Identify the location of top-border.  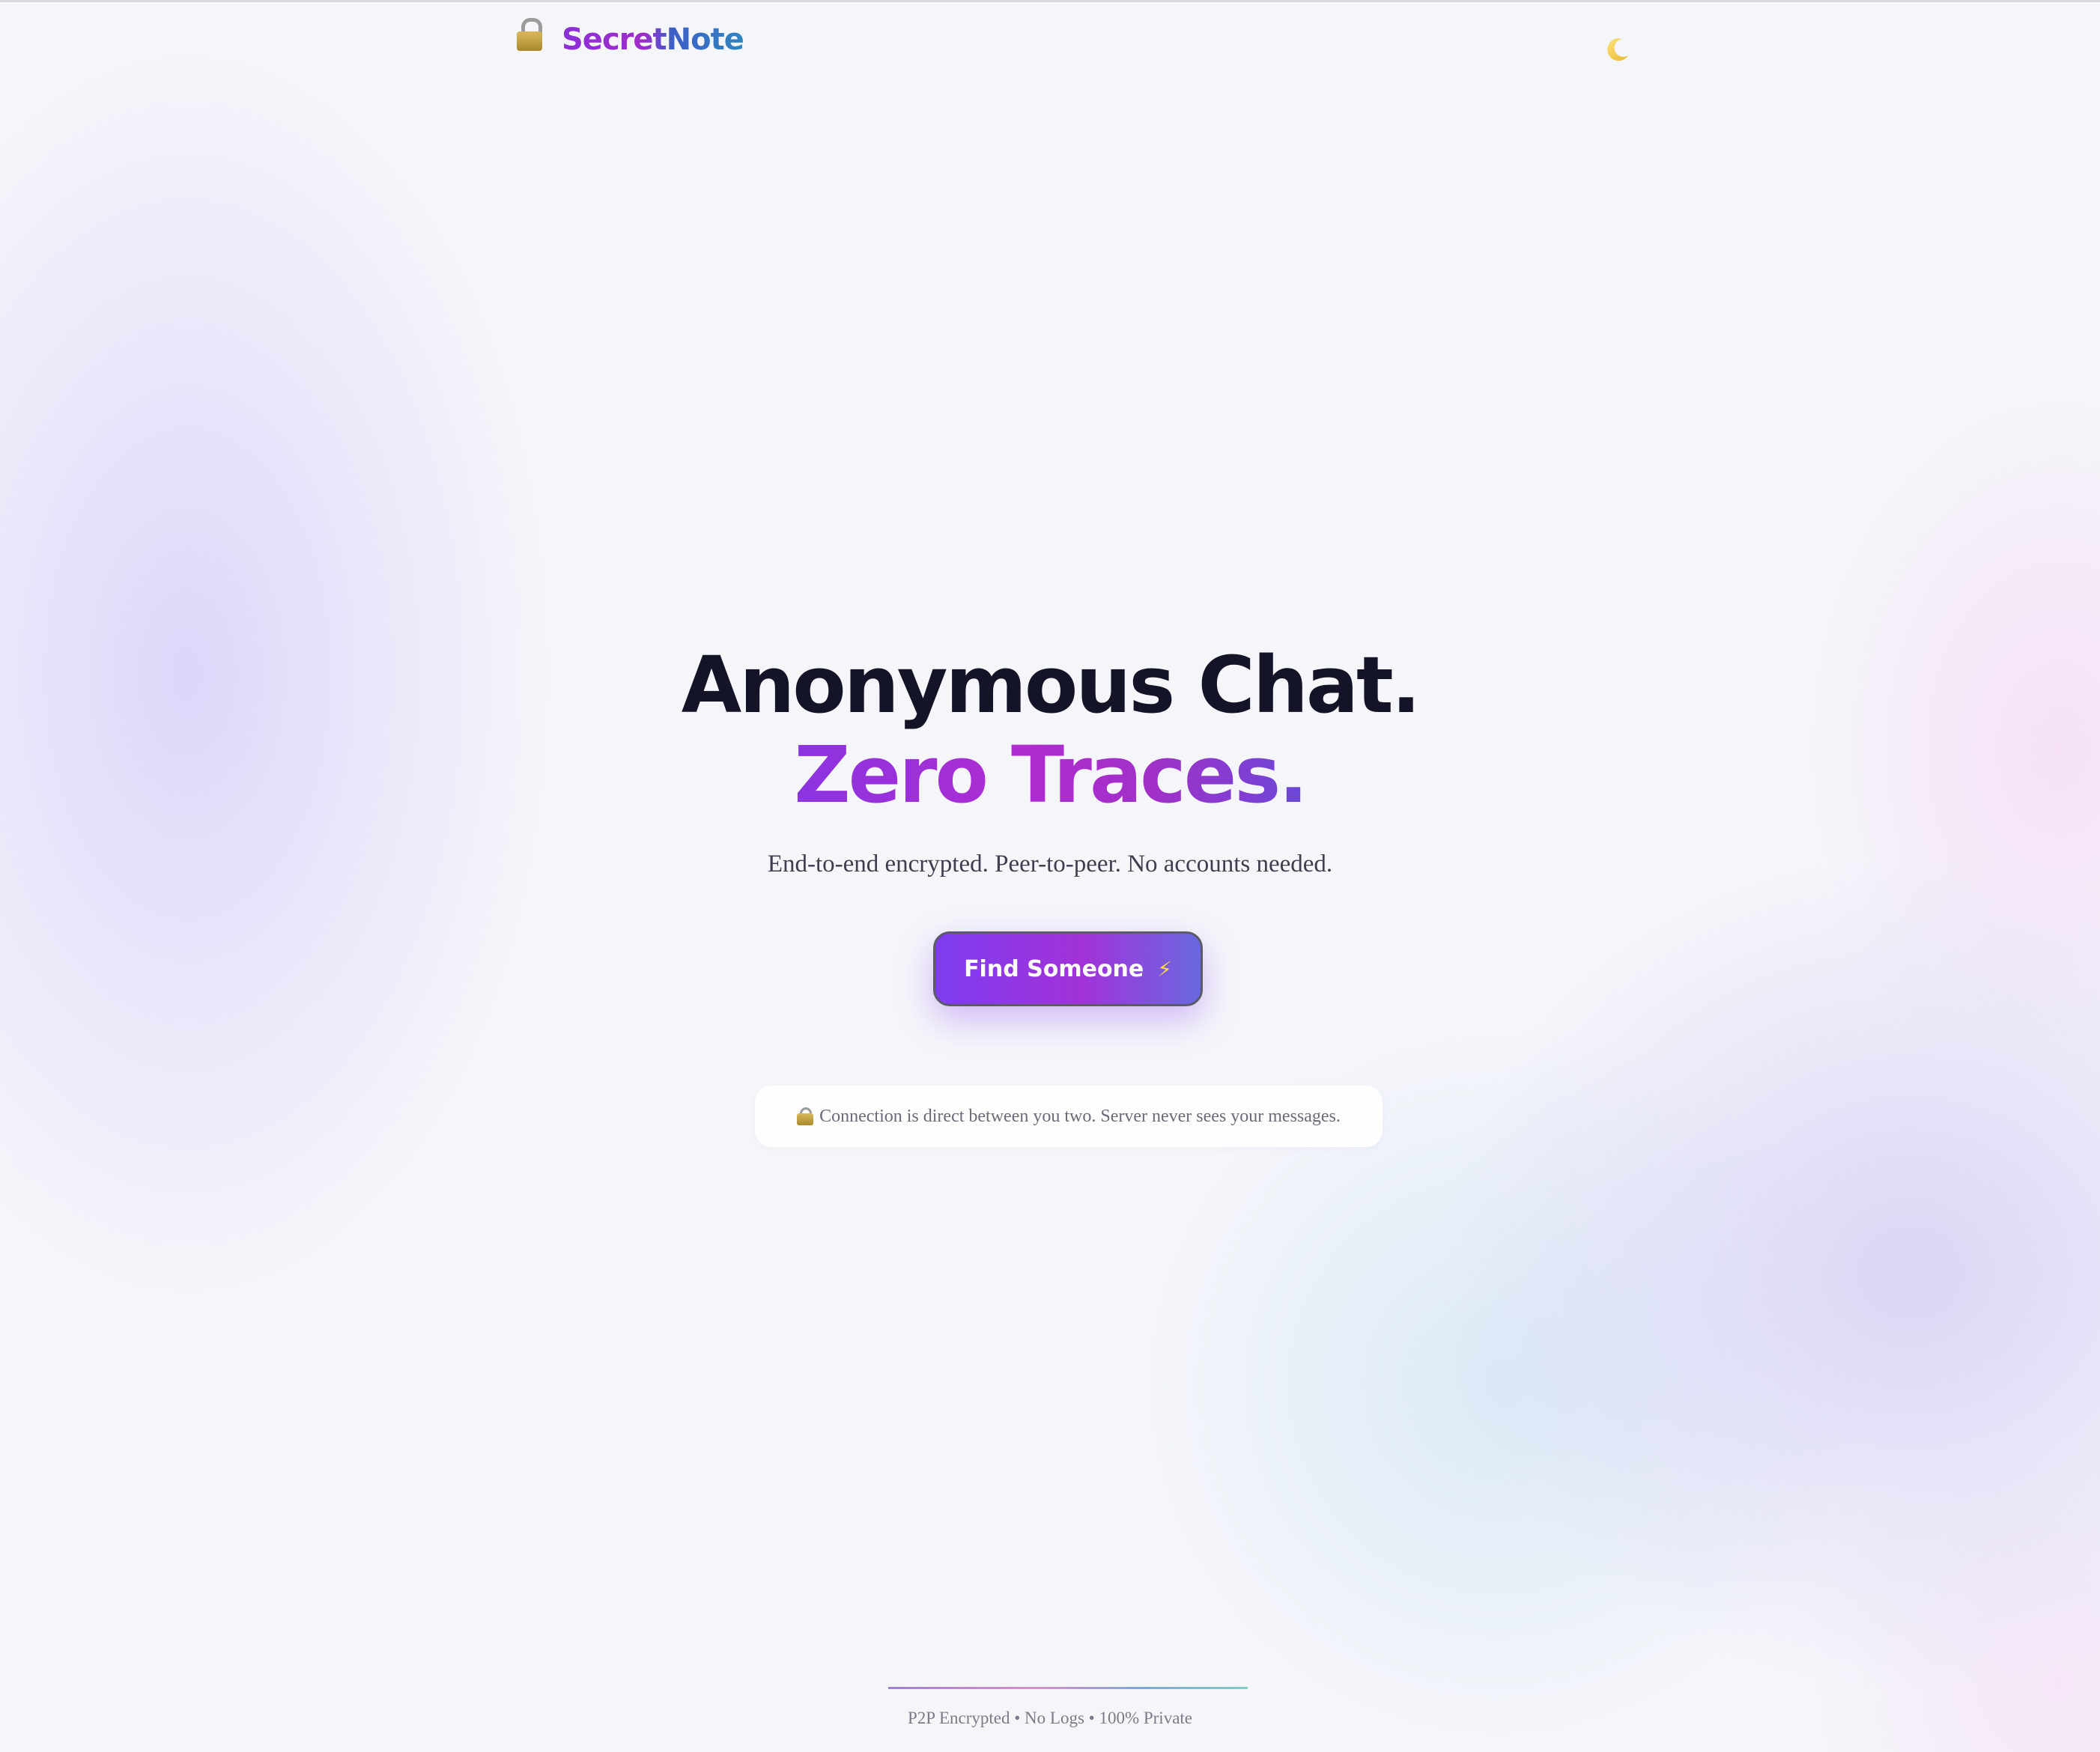
(1050, 1).